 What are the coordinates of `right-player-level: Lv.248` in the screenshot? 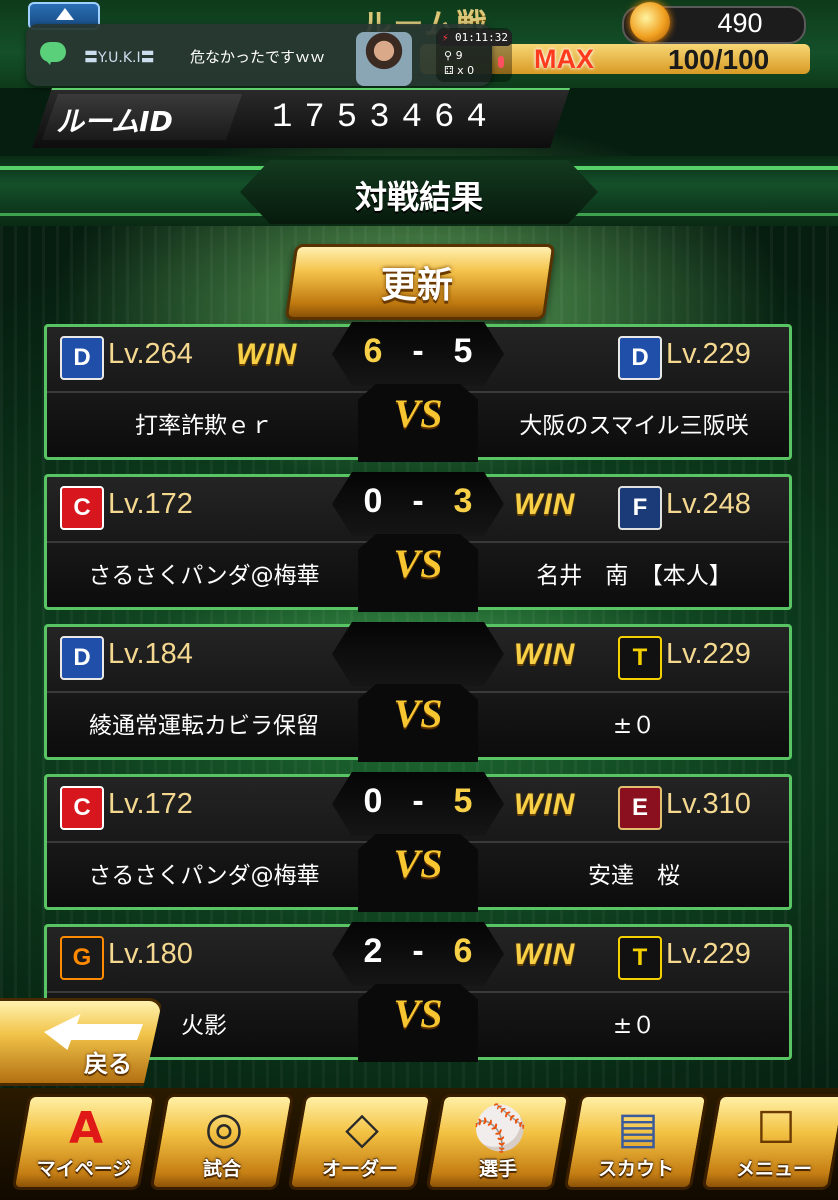 It's located at (708, 504).